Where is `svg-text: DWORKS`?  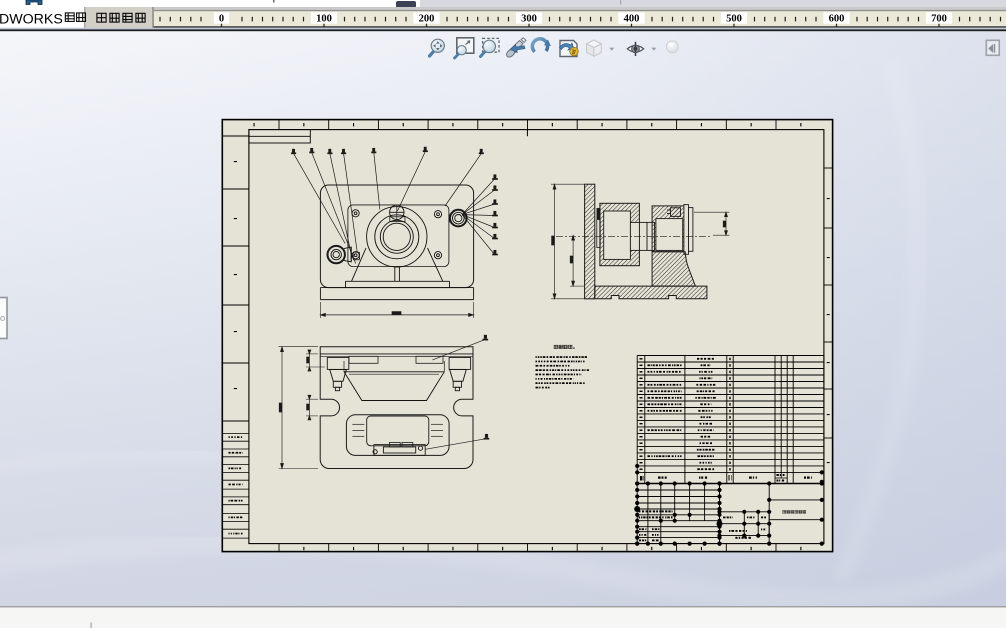 svg-text: DWORKS is located at coordinates (31, 19).